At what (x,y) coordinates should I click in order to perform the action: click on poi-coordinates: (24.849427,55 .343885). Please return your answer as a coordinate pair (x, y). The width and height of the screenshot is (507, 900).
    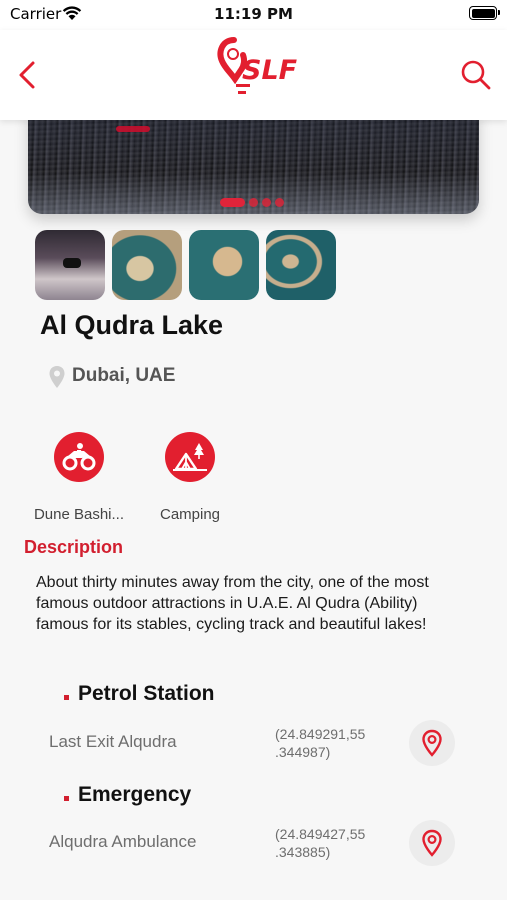
    Looking at the image, I should click on (320, 843).